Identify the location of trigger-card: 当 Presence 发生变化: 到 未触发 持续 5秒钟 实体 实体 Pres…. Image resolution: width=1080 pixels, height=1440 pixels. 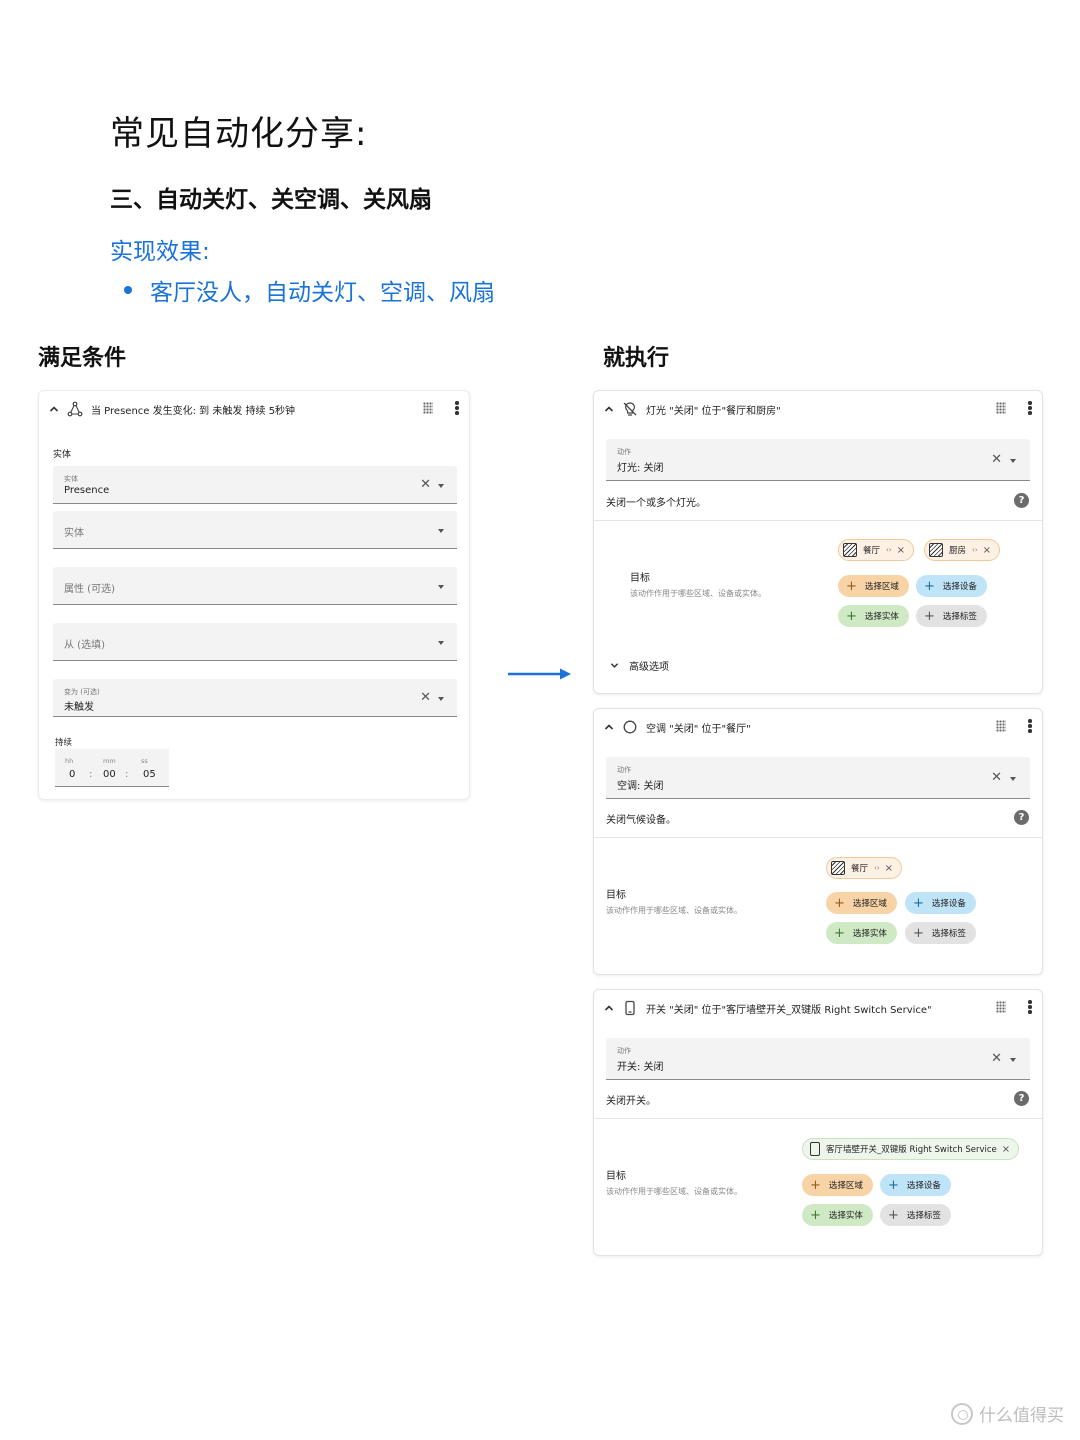
(254, 595).